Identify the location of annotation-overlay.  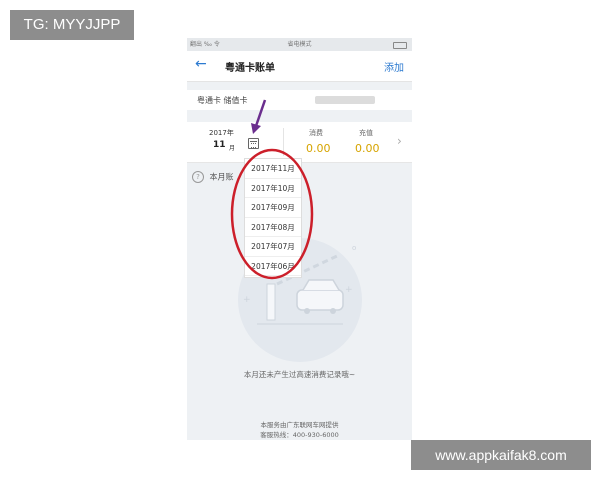
(272, 189).